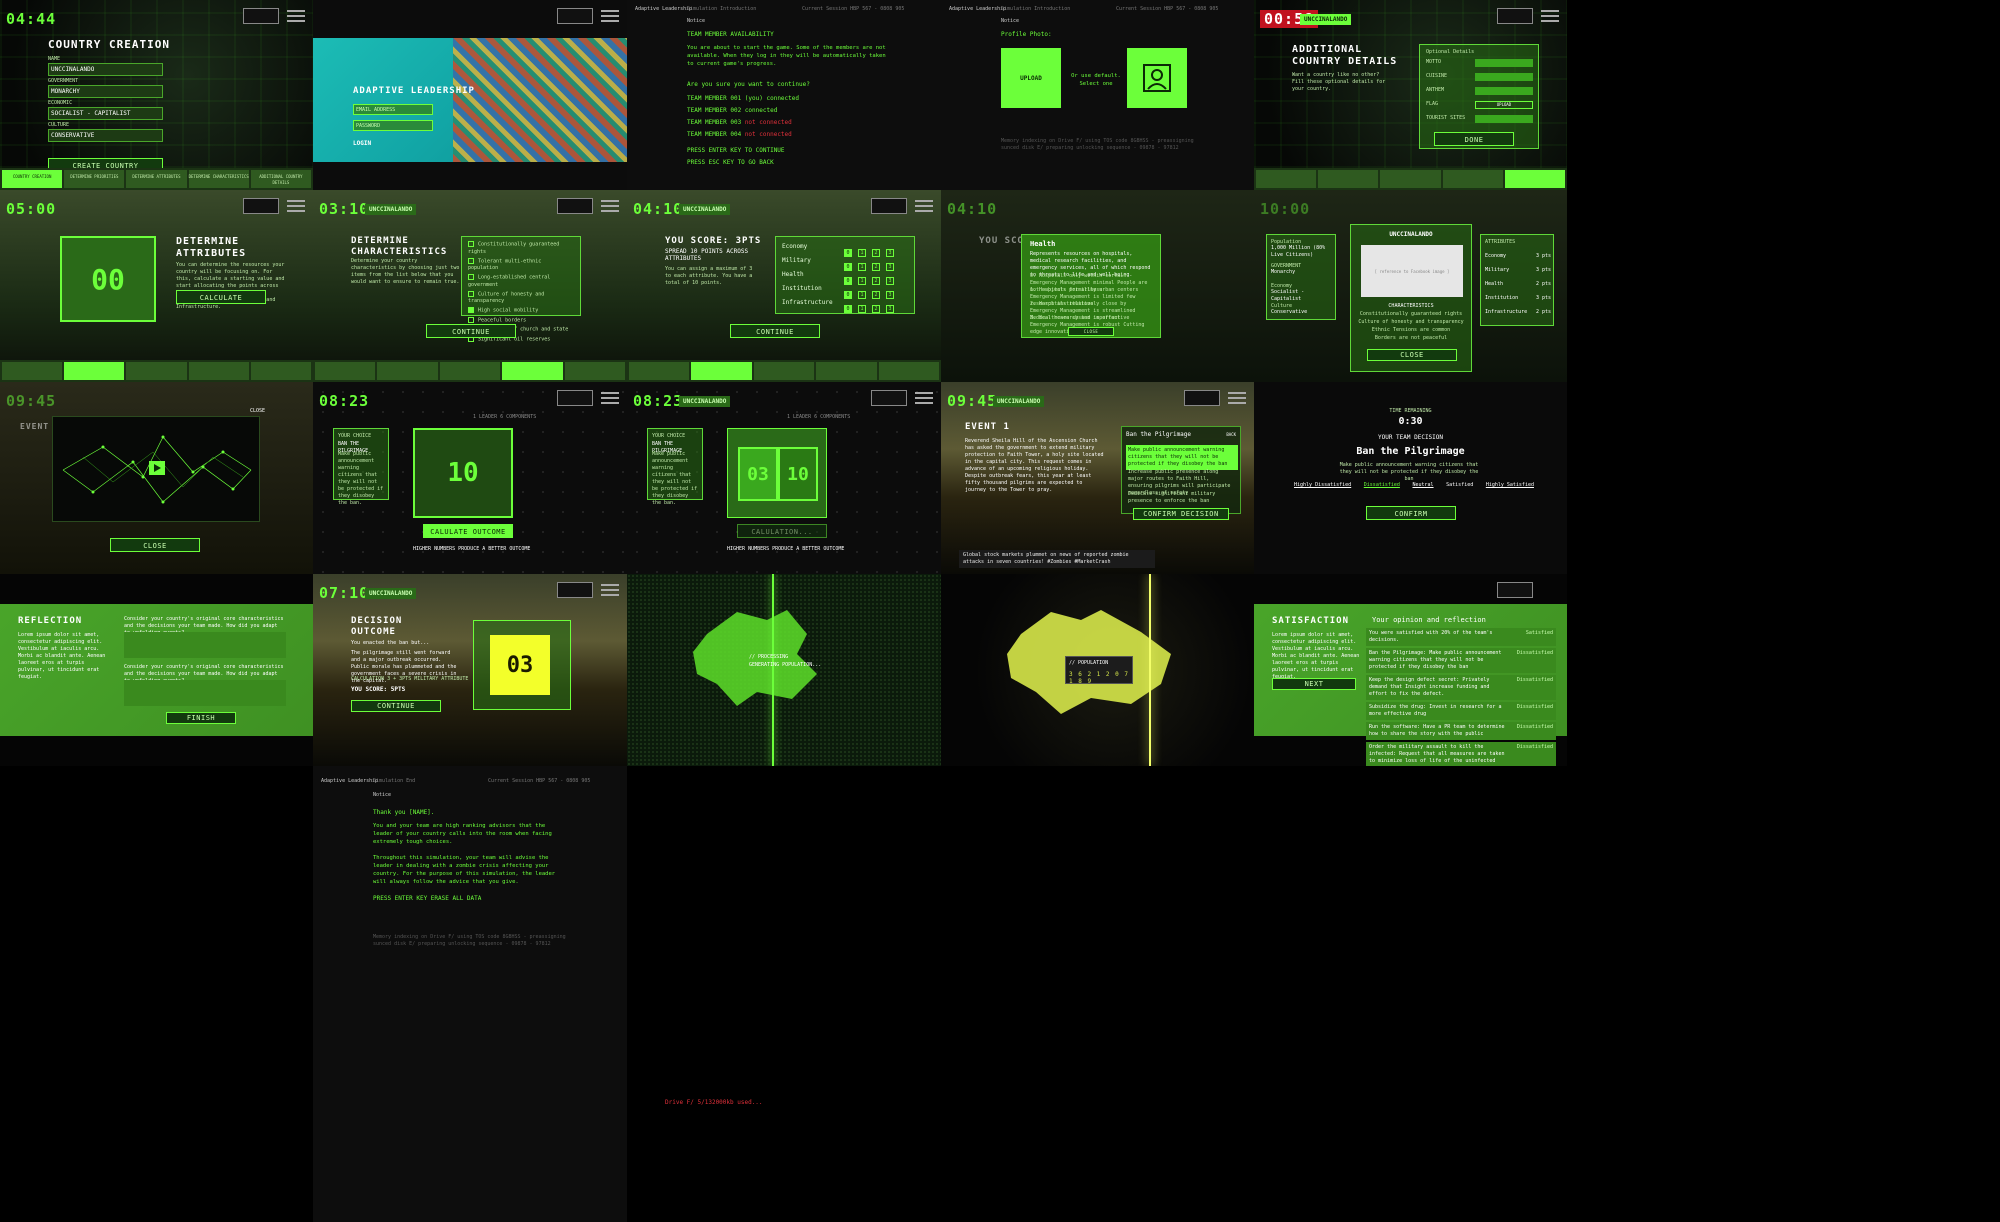  Describe the element at coordinates (521, 298) in the screenshot. I see `characteristic-item: Culture of honesty and transparency` at that location.